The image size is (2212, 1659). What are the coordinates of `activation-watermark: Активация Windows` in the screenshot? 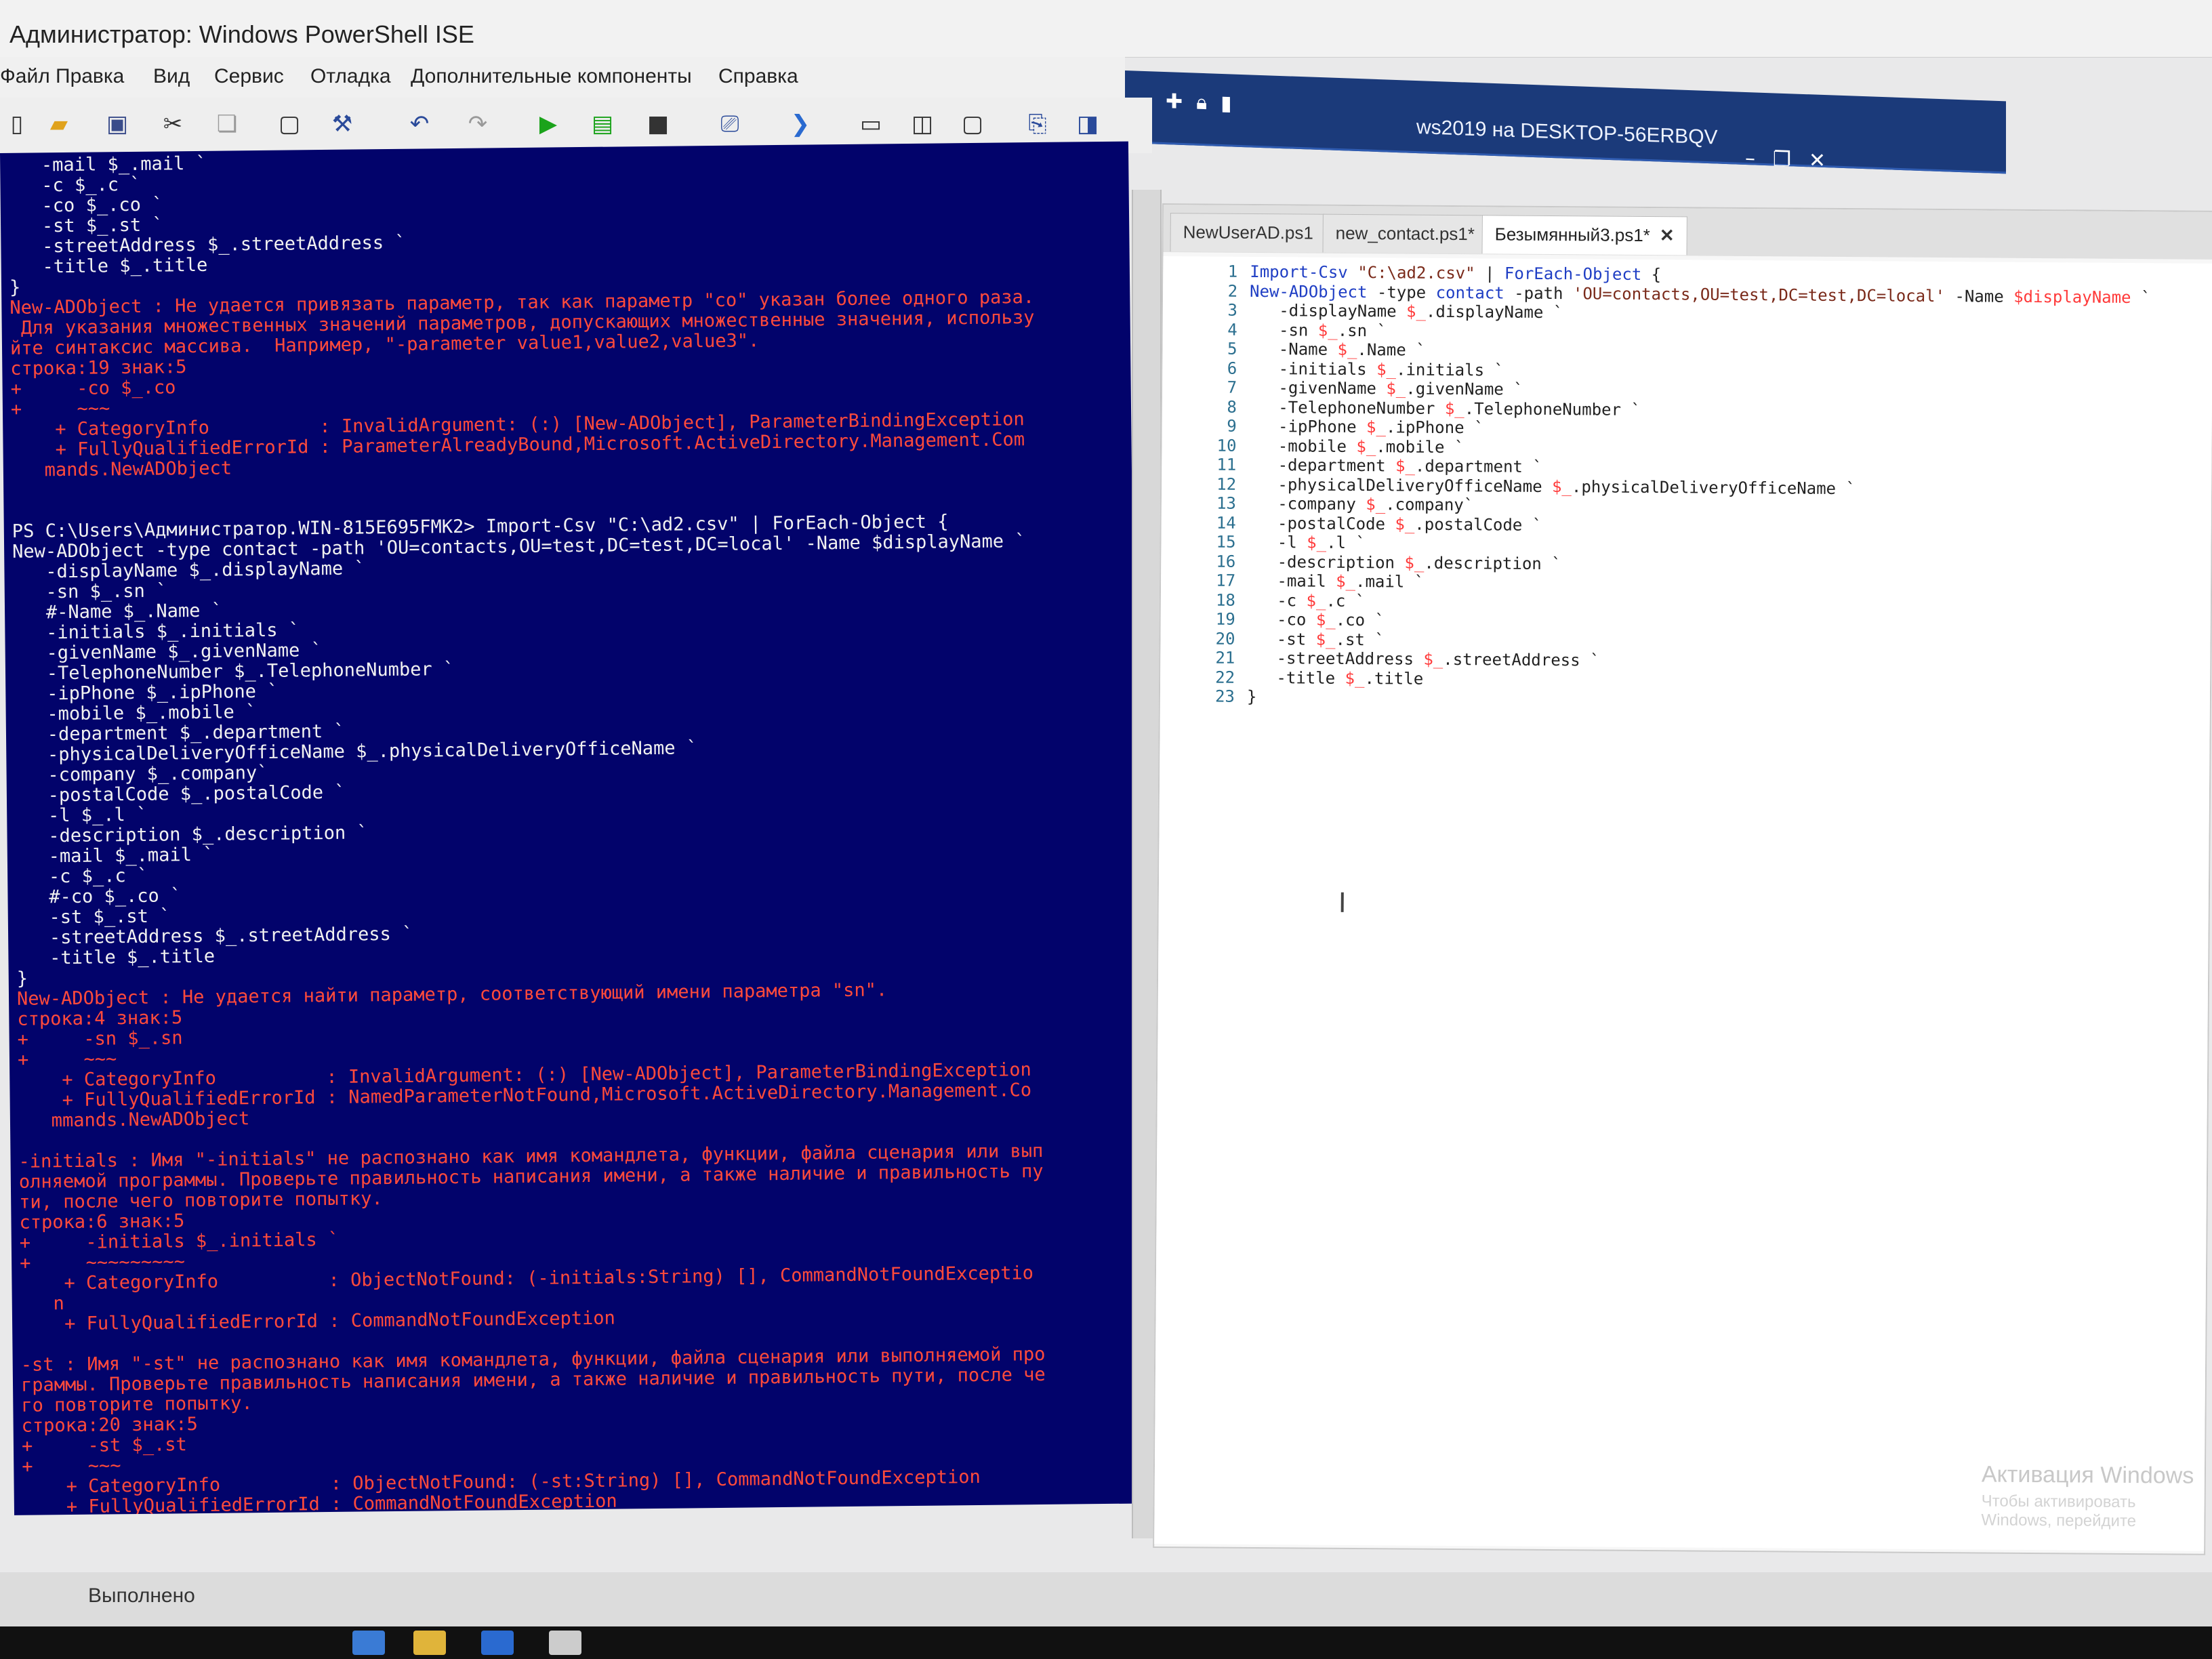 It's located at (2087, 1475).